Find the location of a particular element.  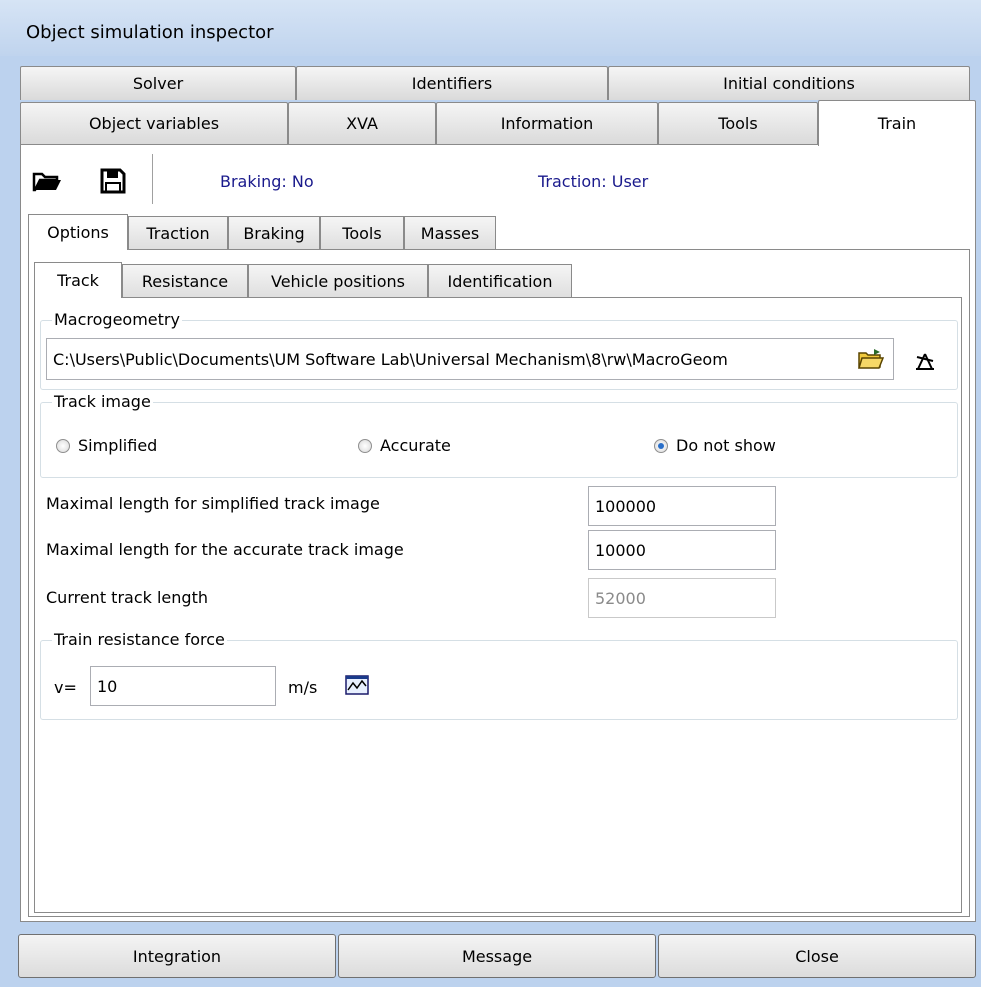

button-label: Close is located at coordinates (817, 956).